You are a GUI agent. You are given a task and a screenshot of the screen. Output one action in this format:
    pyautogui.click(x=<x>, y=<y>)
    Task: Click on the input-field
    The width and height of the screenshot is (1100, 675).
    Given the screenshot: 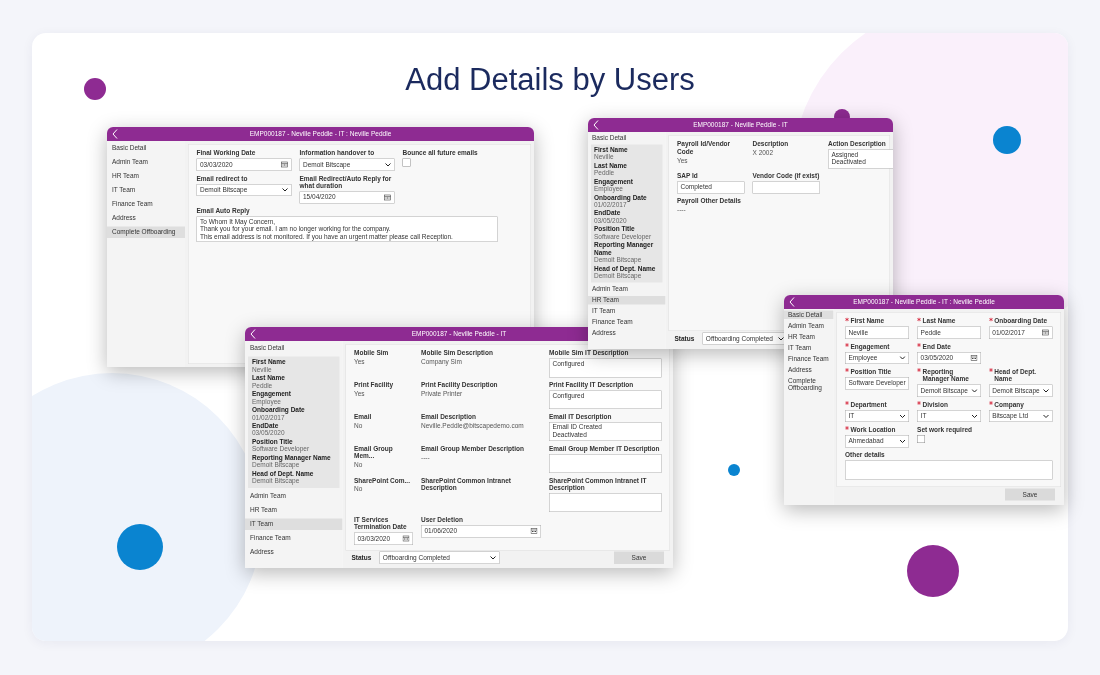 What is the action you would take?
    pyautogui.click(x=786, y=187)
    